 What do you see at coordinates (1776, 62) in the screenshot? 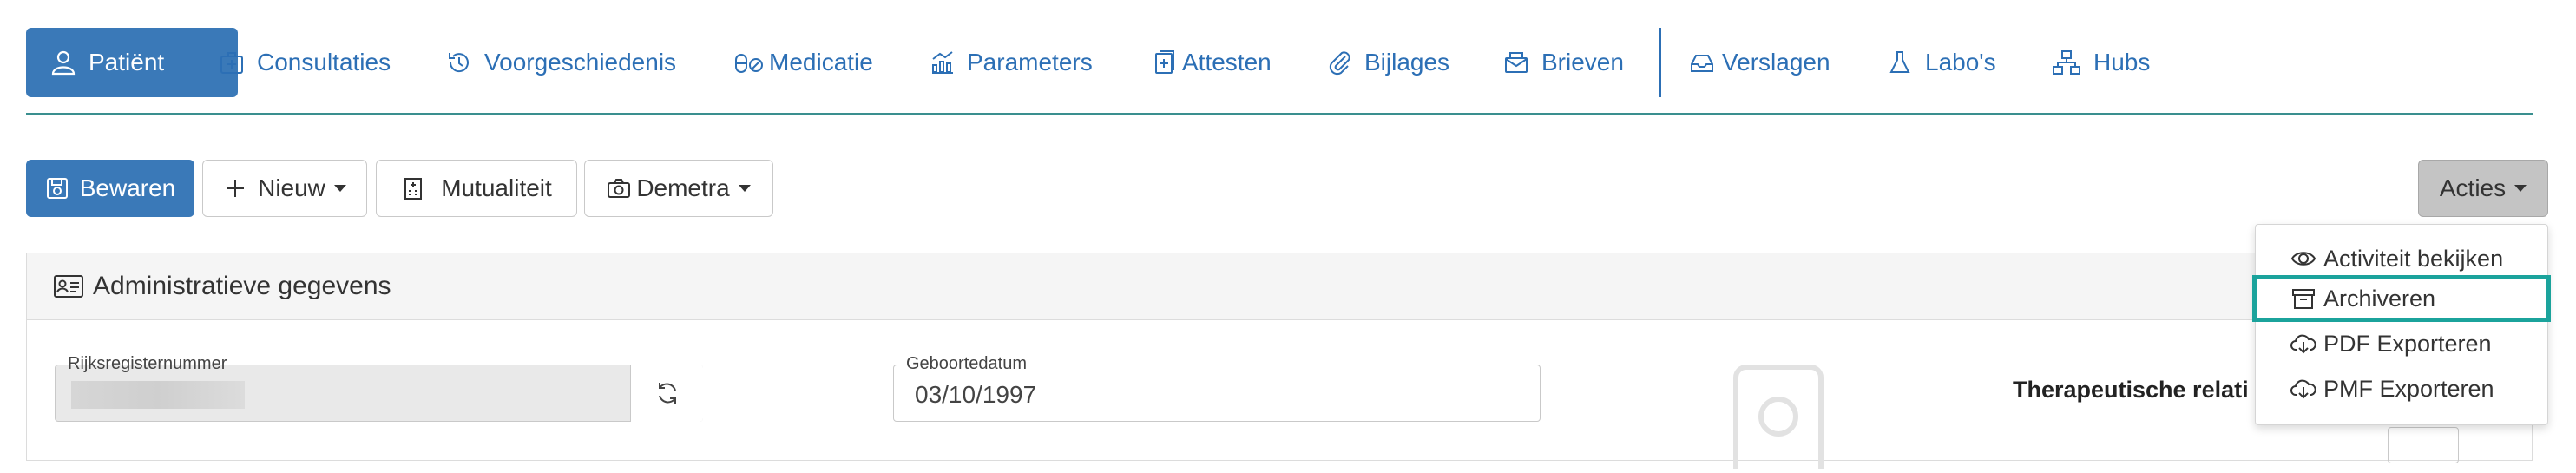
I see `tab-label: Verslagen` at bounding box center [1776, 62].